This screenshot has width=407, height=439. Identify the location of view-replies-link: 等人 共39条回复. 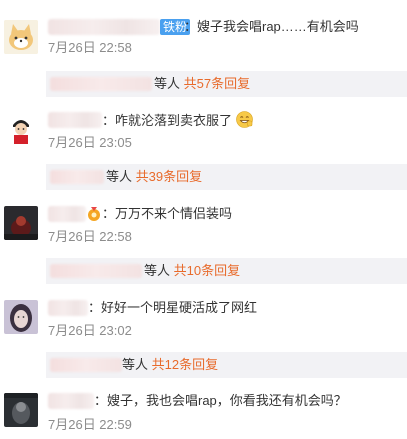
(154, 177).